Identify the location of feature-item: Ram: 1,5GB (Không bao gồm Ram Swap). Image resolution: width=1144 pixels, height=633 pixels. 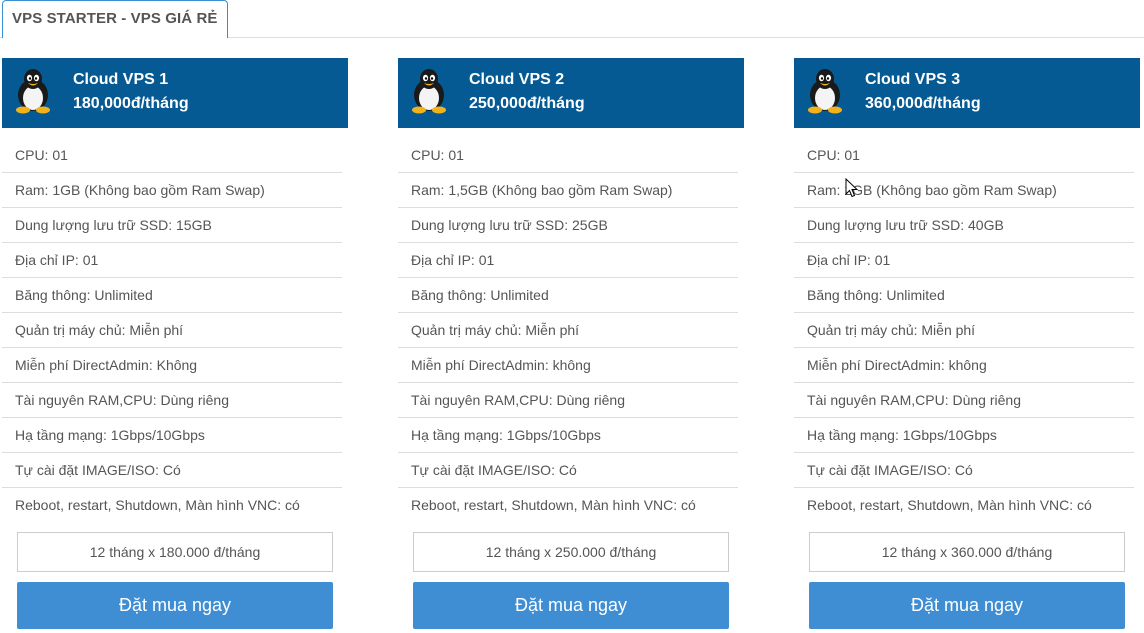
(568, 190).